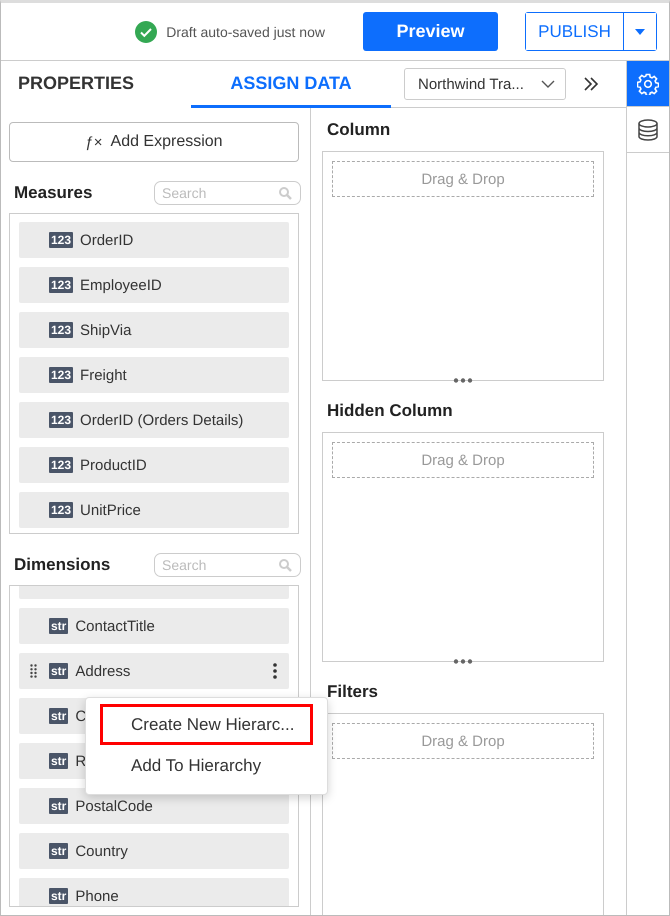 This screenshot has width=670, height=916. Describe the element at coordinates (548, 84) in the screenshot. I see `chevron-down-icon` at that location.